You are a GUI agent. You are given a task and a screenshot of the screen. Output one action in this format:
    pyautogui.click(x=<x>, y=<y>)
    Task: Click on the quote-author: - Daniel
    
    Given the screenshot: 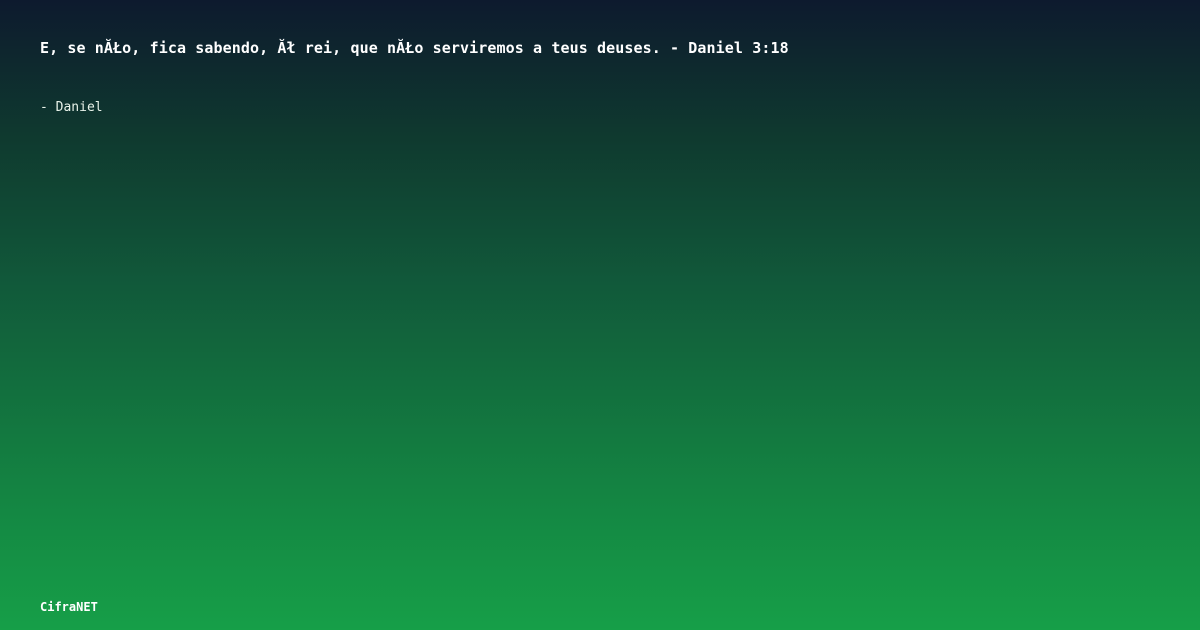 What is the action you would take?
    pyautogui.click(x=71, y=107)
    